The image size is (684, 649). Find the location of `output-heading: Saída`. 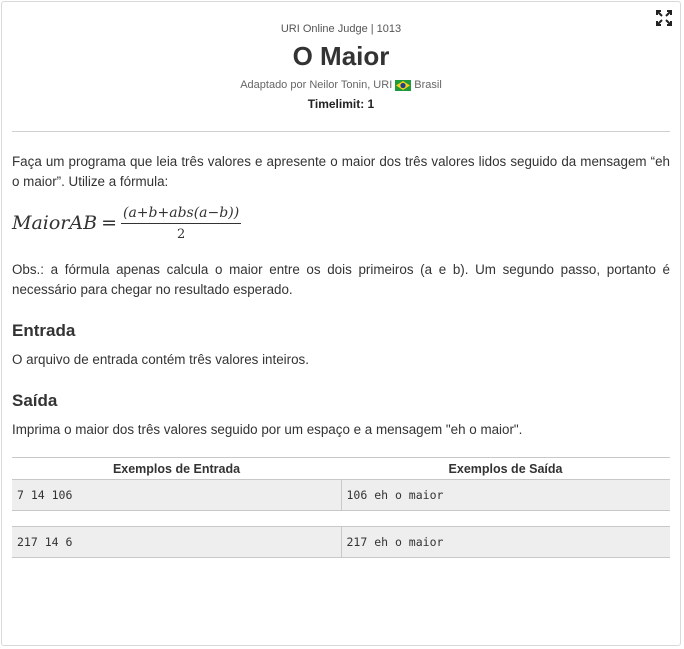

output-heading: Saída is located at coordinates (35, 400).